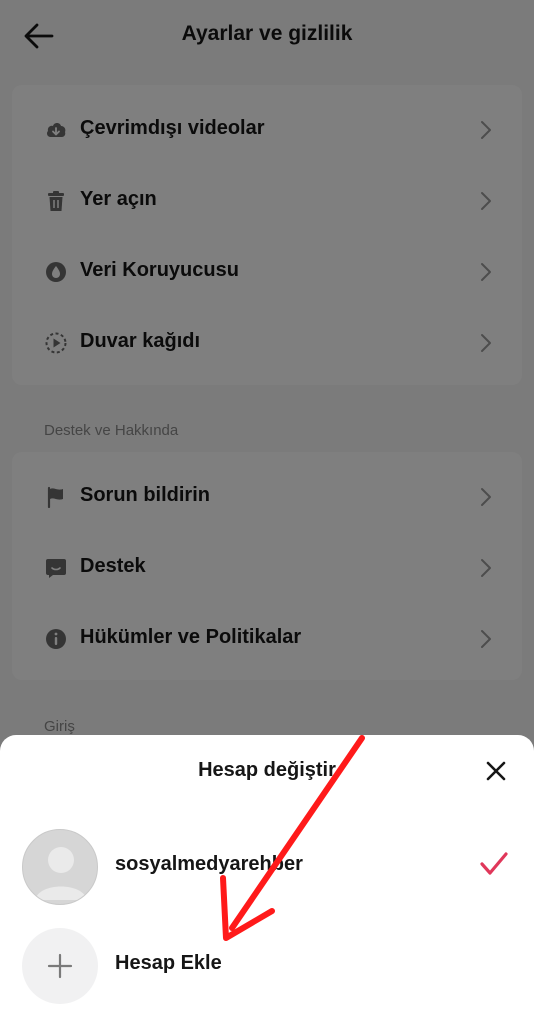 The height and width of the screenshot is (1024, 534). What do you see at coordinates (267, 770) in the screenshot?
I see `sheet-title: Hesap değiştir` at bounding box center [267, 770].